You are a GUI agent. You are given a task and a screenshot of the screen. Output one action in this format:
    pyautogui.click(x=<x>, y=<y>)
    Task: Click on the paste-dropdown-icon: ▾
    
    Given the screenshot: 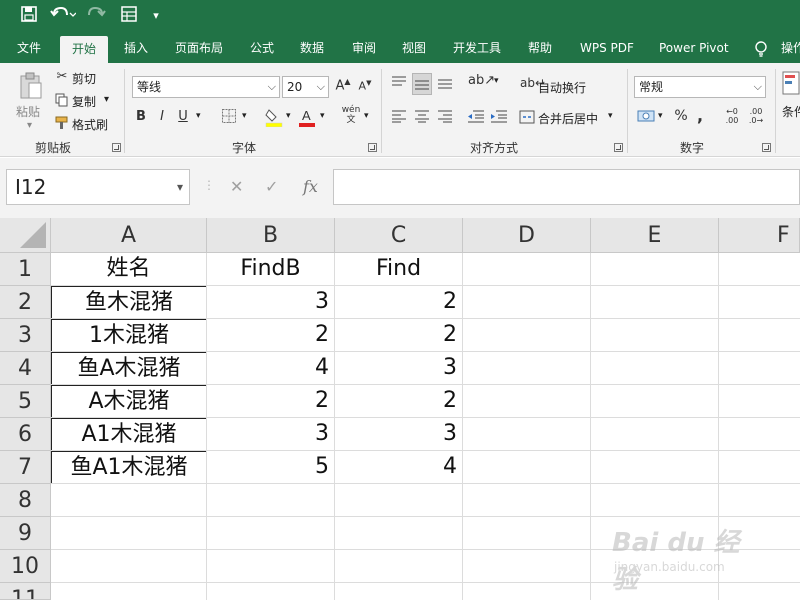 What is the action you would take?
    pyautogui.click(x=29, y=125)
    